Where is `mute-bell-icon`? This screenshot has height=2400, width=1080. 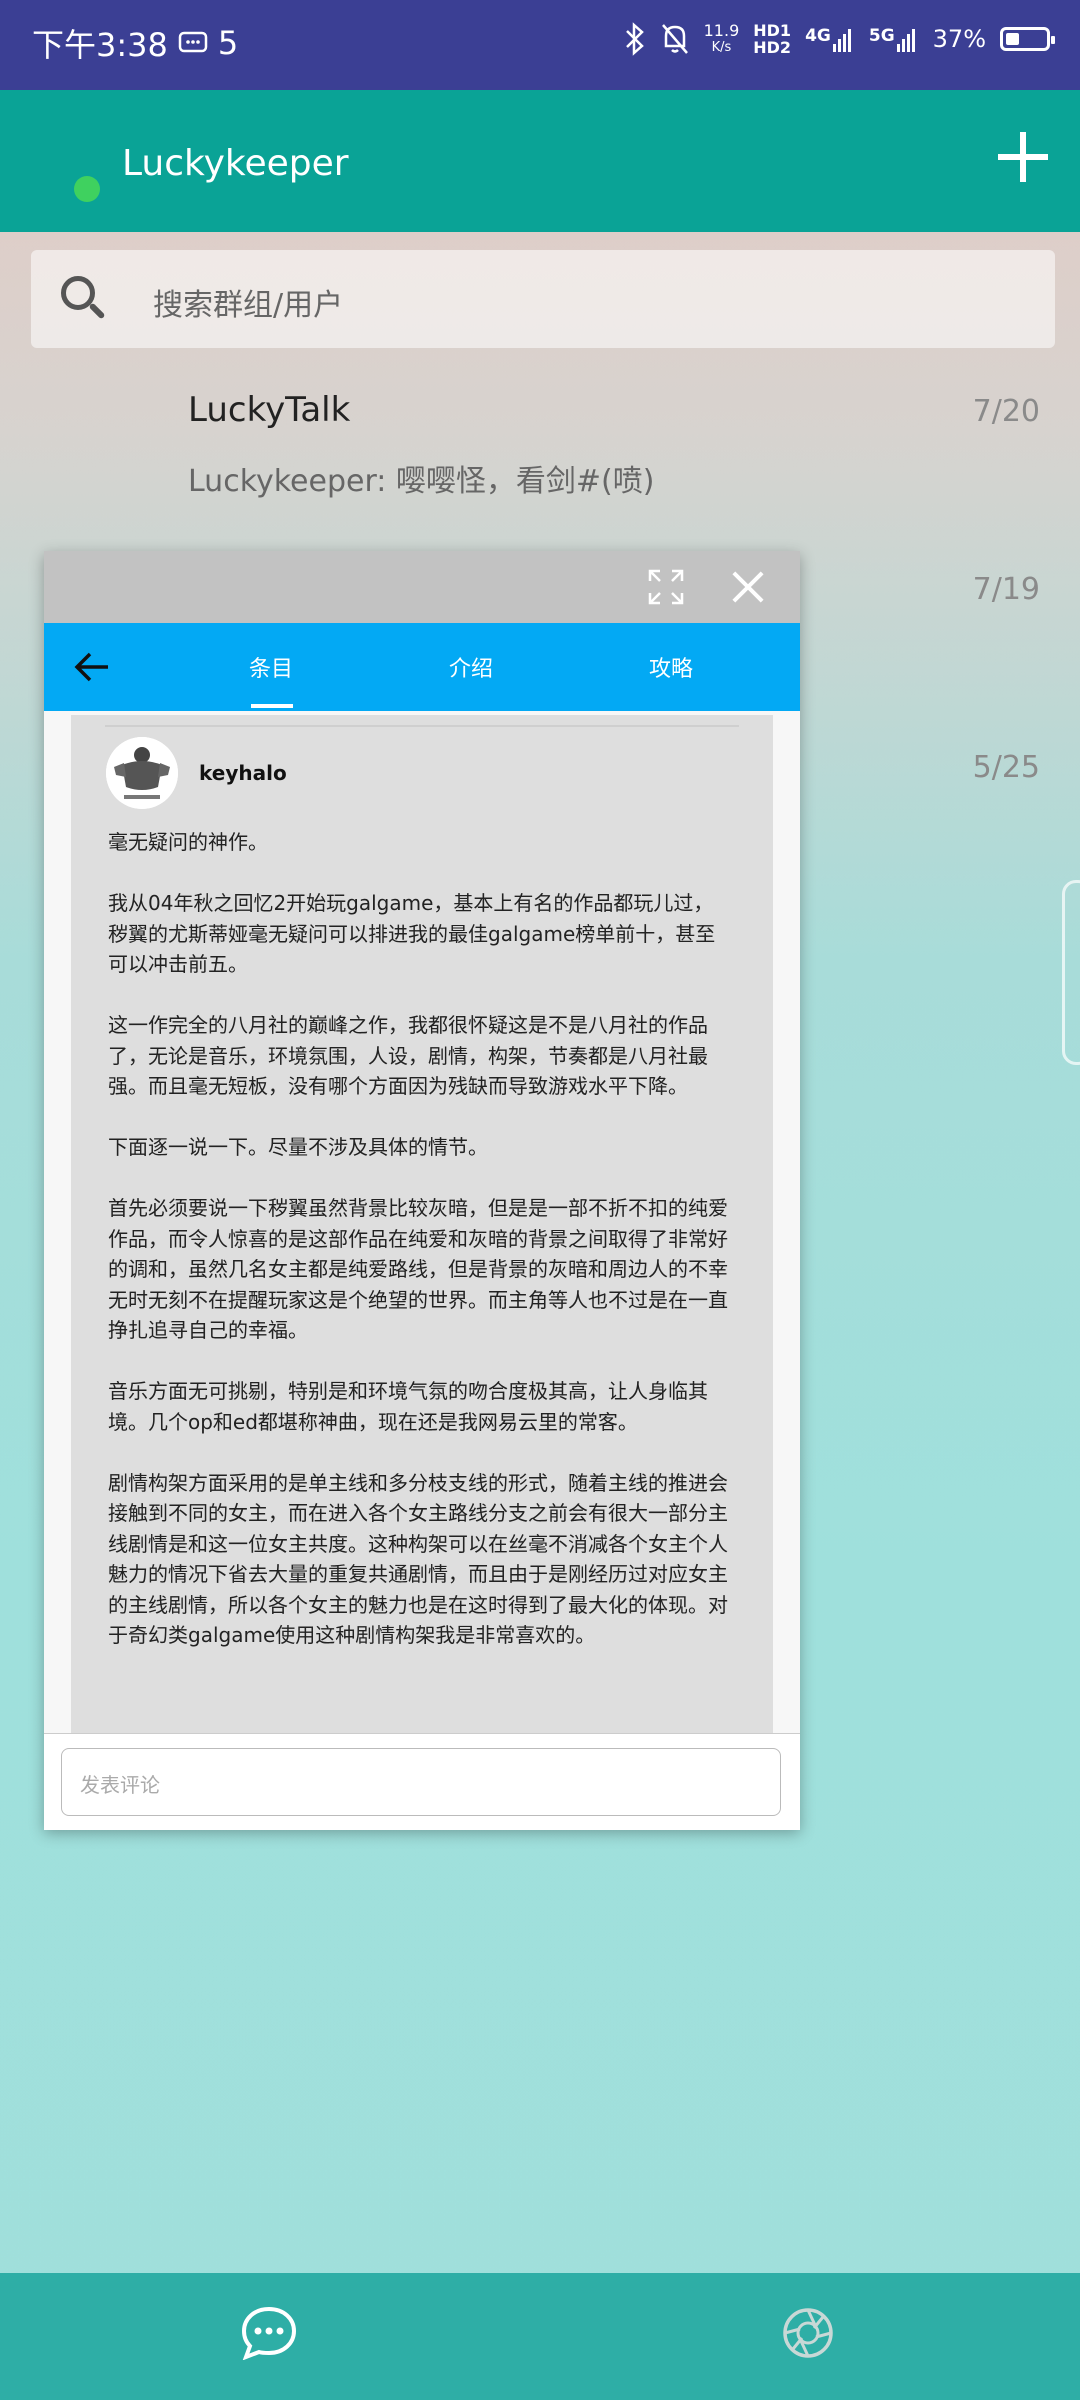 mute-bell-icon is located at coordinates (674, 39).